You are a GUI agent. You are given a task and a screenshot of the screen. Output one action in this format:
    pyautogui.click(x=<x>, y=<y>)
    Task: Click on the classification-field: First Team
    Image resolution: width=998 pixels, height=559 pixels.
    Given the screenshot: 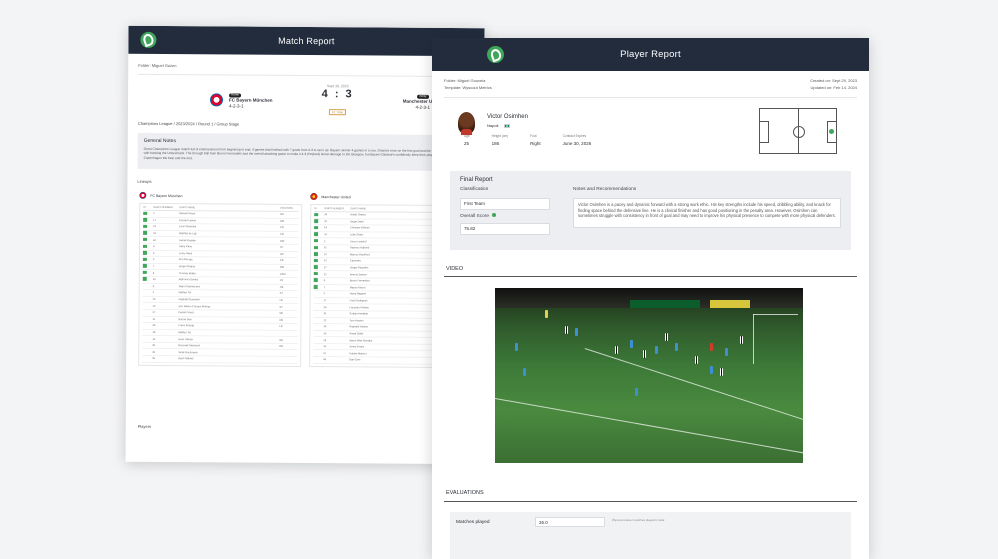 What is the action you would take?
    pyautogui.click(x=505, y=204)
    